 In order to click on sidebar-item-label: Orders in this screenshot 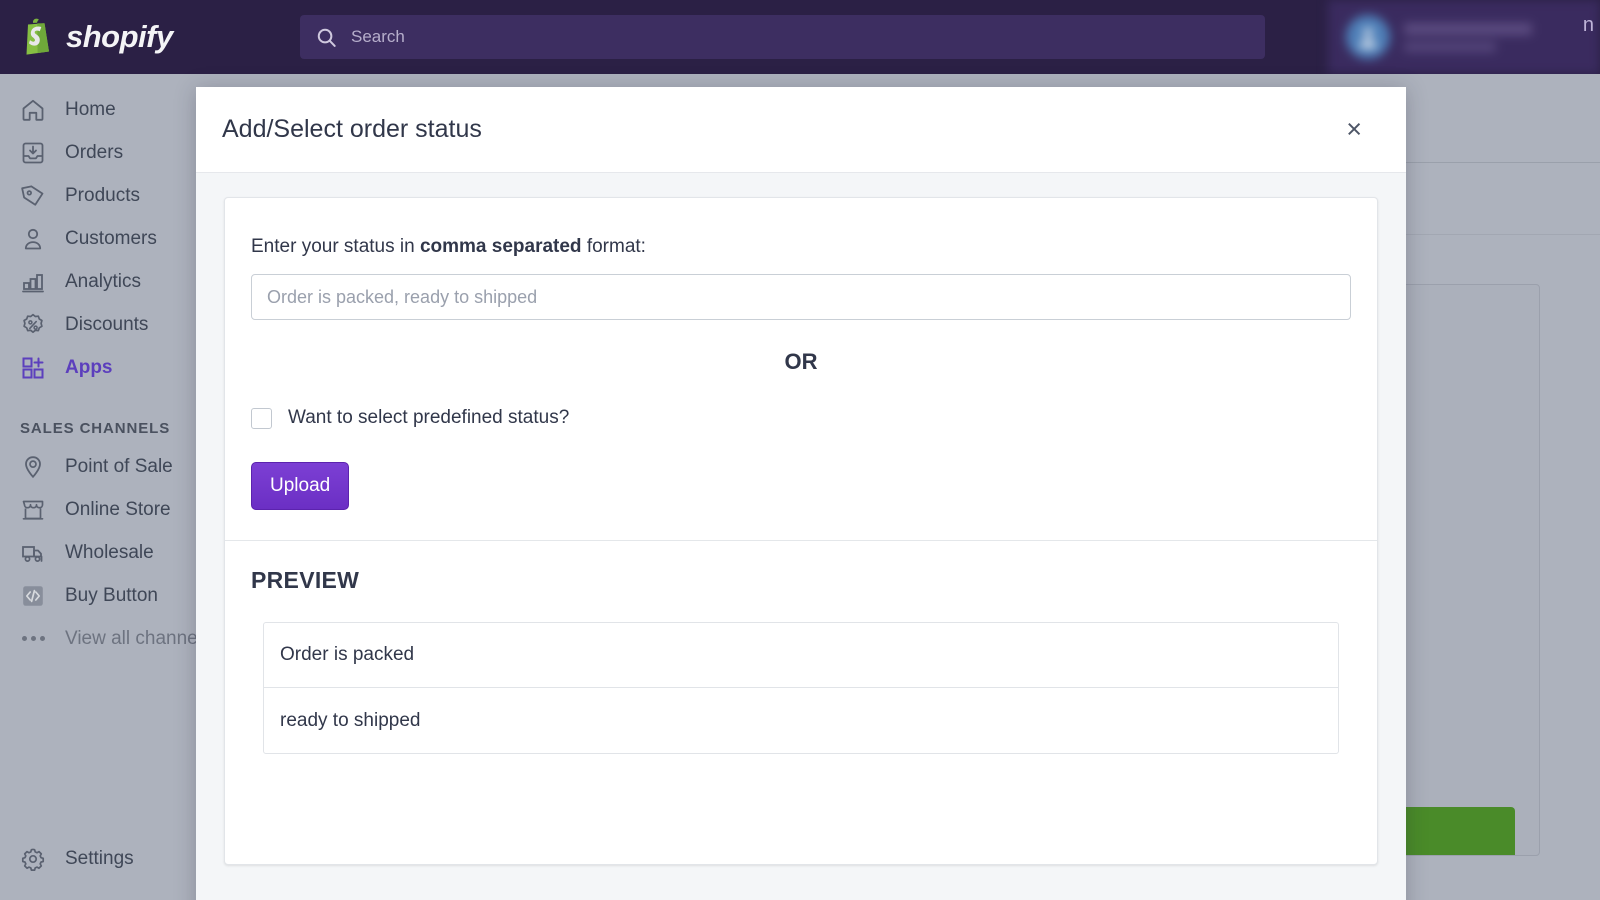, I will do `click(94, 152)`.